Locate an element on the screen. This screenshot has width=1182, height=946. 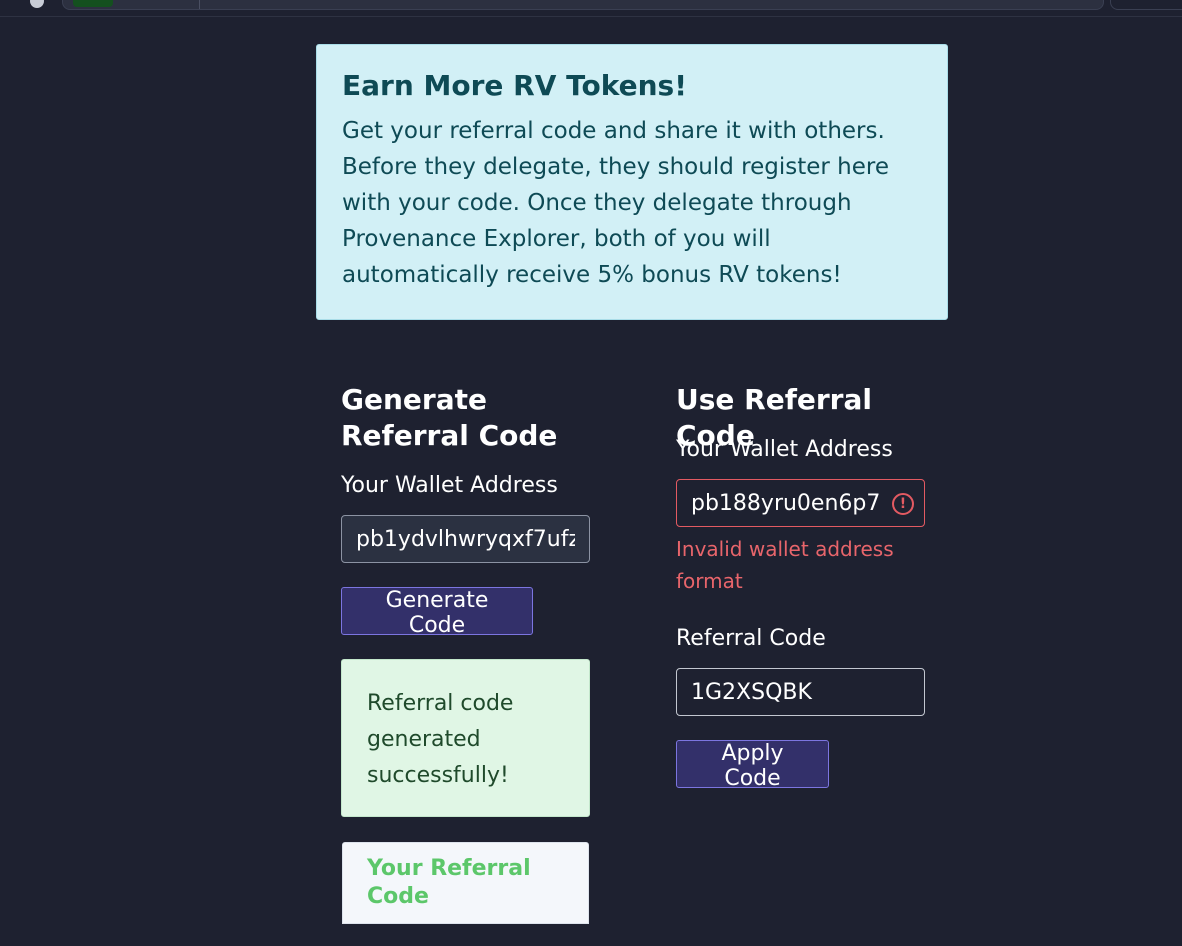
generate-referral-section: Generate Referral Code is located at coordinates (466, 418).